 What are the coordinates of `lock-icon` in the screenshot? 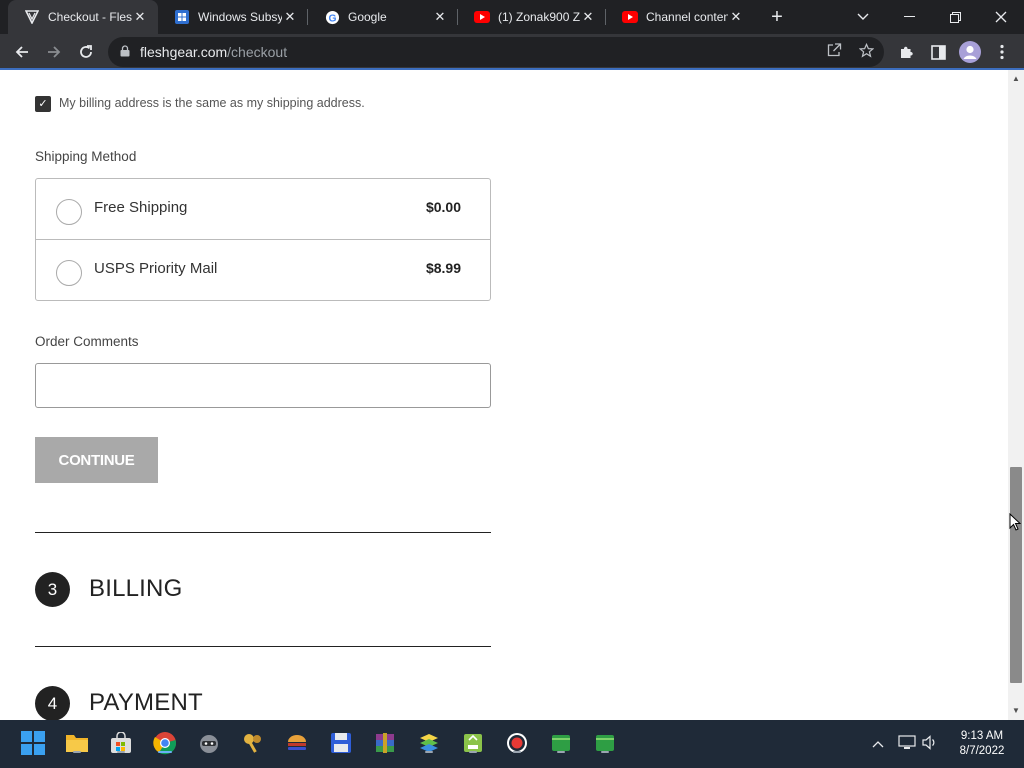 It's located at (125, 52).